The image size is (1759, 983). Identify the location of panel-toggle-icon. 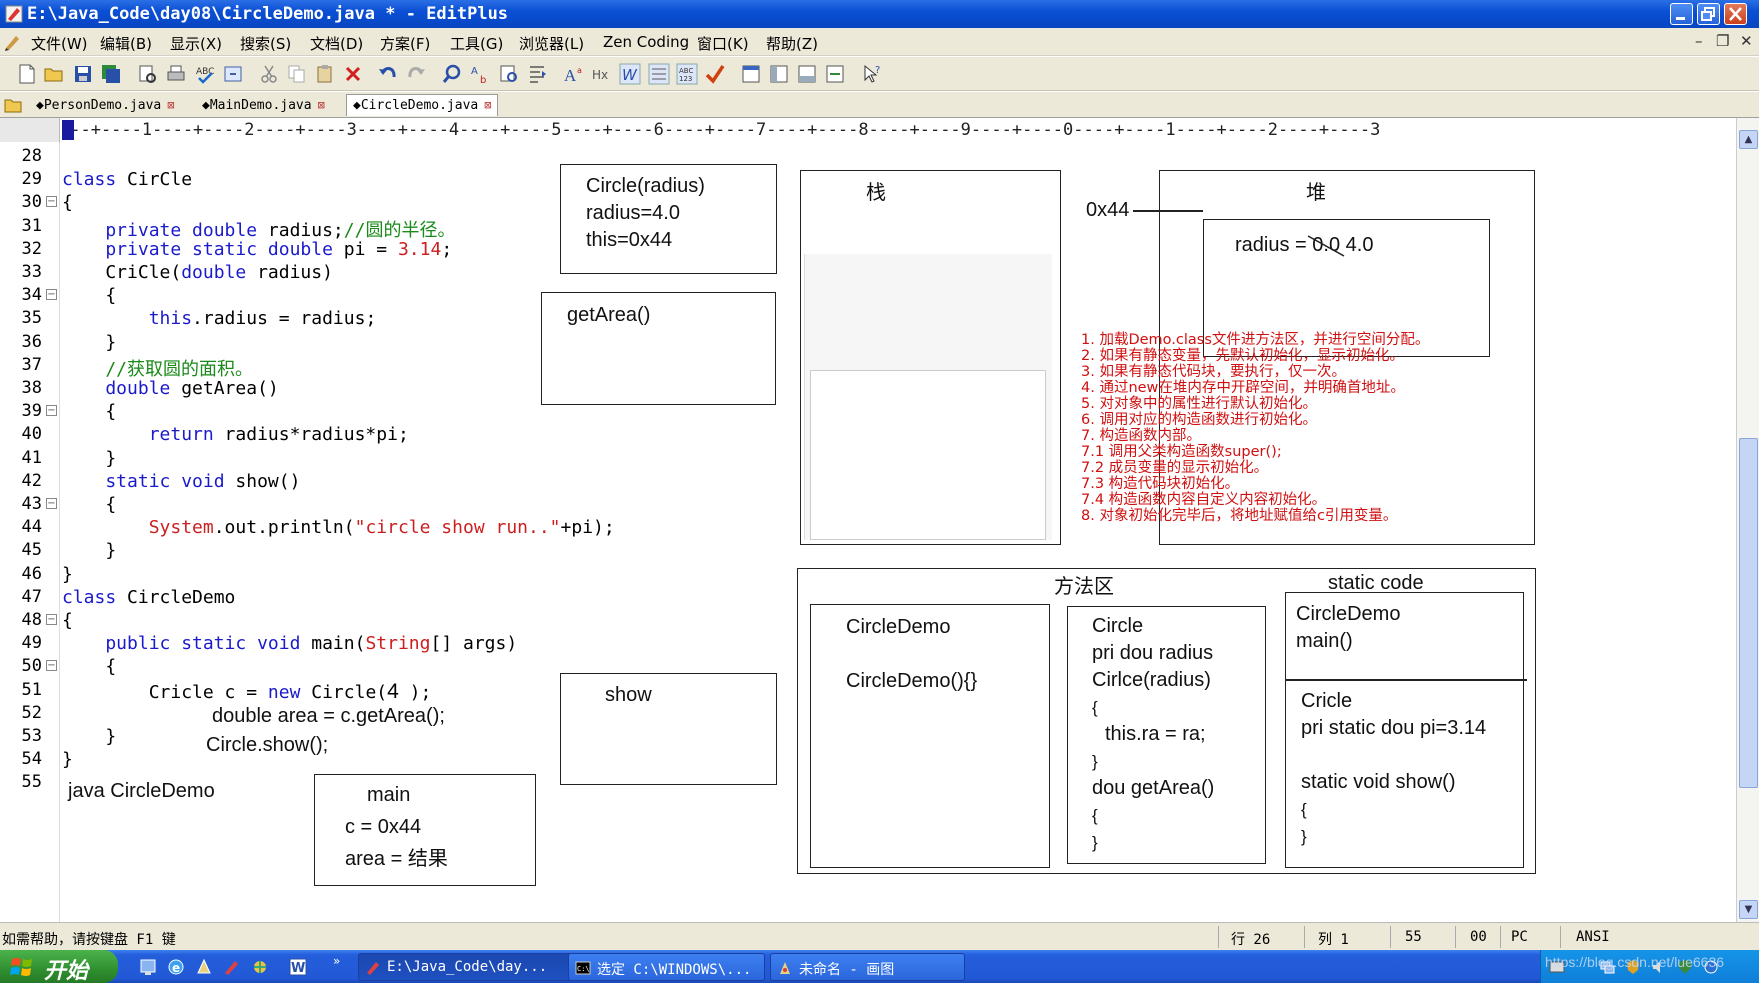
(751, 74).